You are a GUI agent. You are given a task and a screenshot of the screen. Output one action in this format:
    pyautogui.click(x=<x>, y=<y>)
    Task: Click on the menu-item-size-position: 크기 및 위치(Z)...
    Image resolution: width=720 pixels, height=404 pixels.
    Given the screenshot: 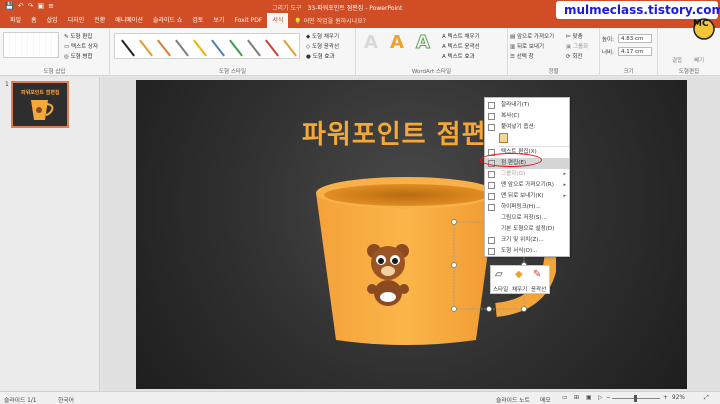 What is the action you would take?
    pyautogui.click(x=527, y=240)
    